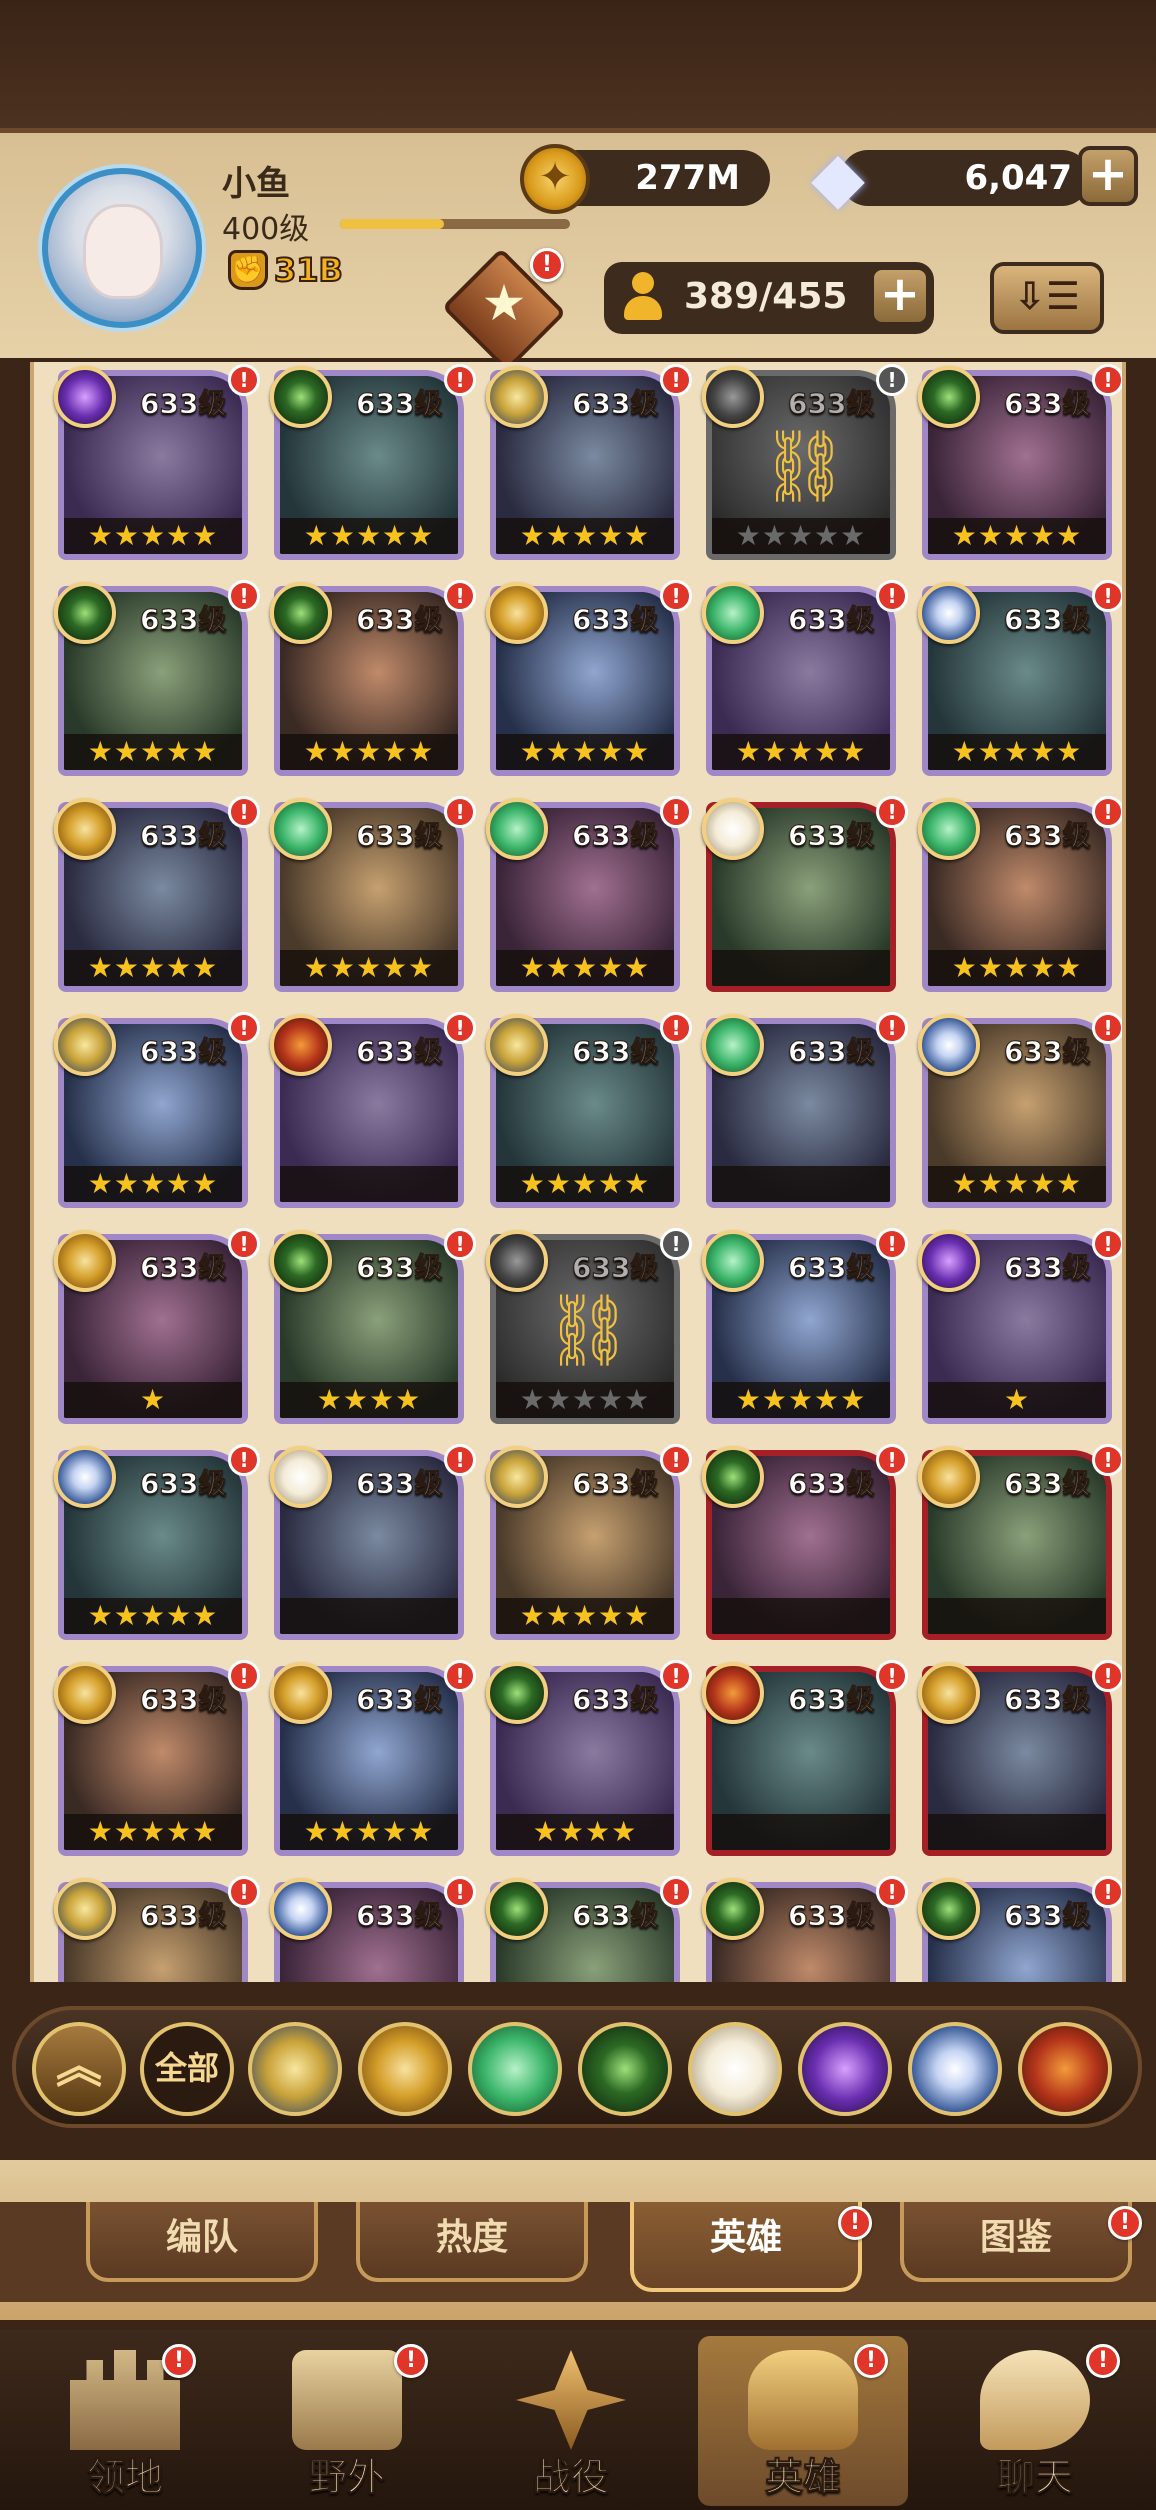 Image resolution: width=1156 pixels, height=2510 pixels. I want to click on diamond-icon: ◆, so click(838, 177).